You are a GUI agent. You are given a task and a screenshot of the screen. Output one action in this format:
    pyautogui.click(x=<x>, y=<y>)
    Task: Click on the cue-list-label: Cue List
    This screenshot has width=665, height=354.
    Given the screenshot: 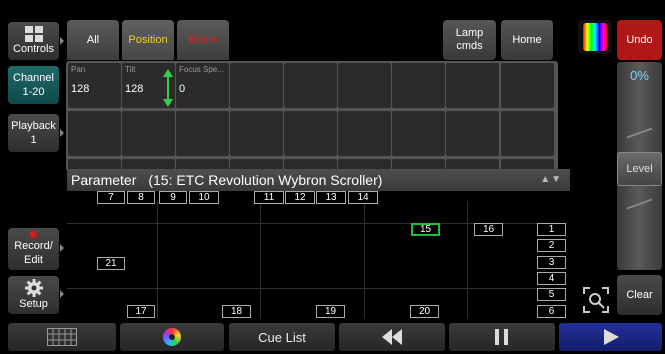 What is the action you would take?
    pyautogui.click(x=282, y=337)
    